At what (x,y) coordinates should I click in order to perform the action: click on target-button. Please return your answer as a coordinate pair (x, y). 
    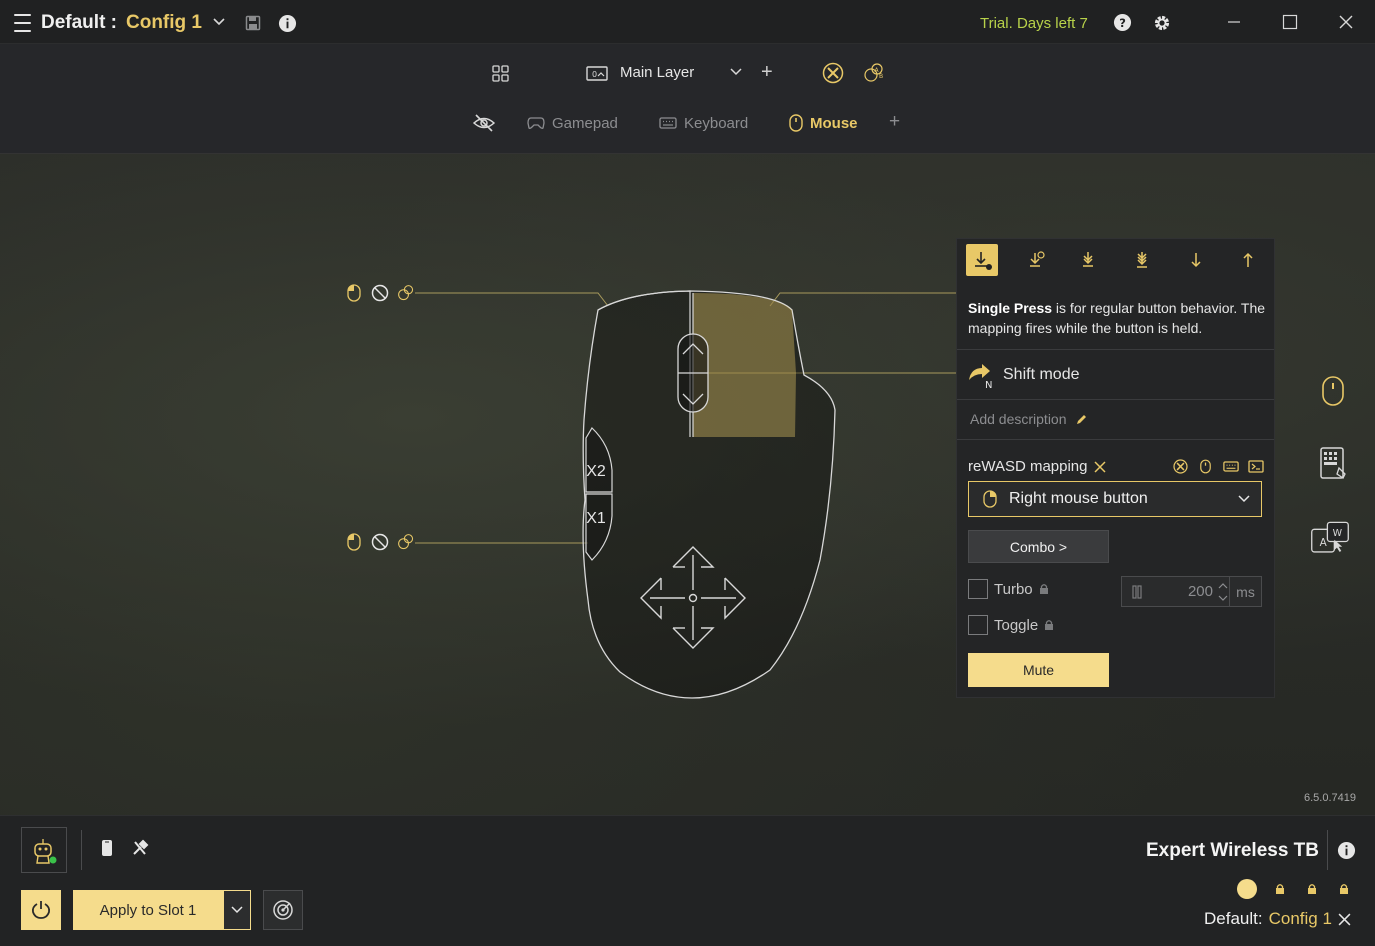
    Looking at the image, I should click on (283, 910).